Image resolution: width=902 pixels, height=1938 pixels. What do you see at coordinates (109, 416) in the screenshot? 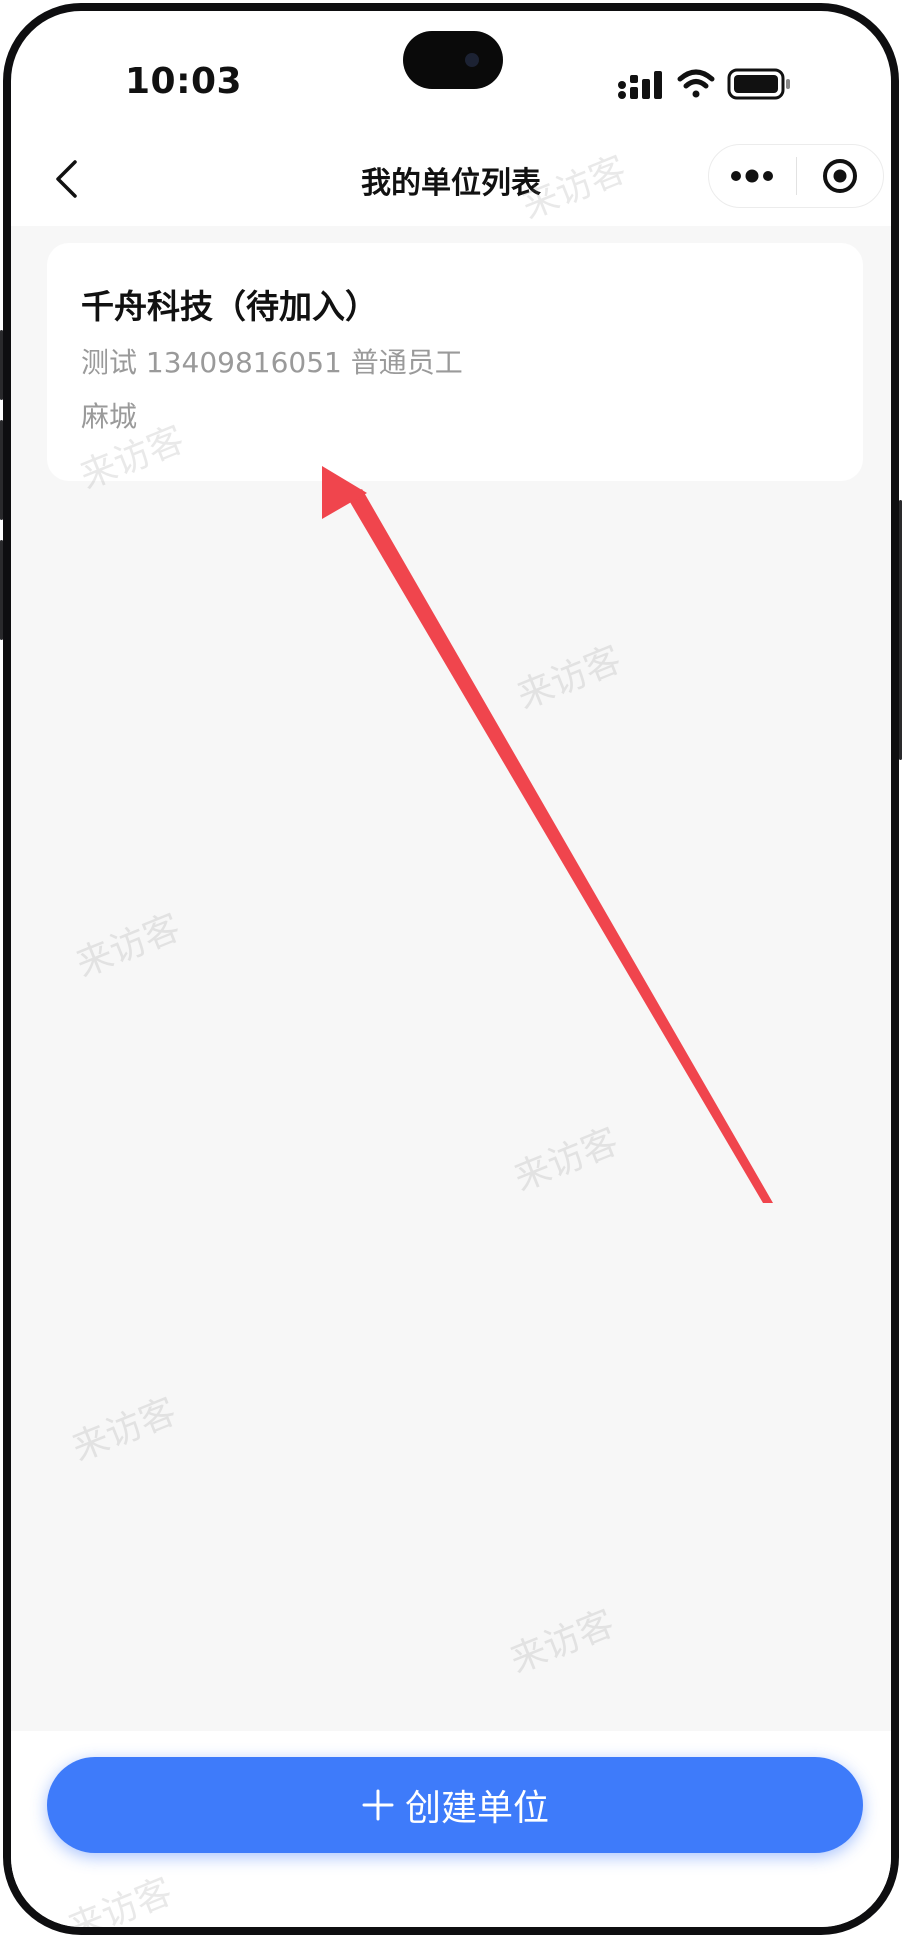
I see `unit-city: 麻城` at bounding box center [109, 416].